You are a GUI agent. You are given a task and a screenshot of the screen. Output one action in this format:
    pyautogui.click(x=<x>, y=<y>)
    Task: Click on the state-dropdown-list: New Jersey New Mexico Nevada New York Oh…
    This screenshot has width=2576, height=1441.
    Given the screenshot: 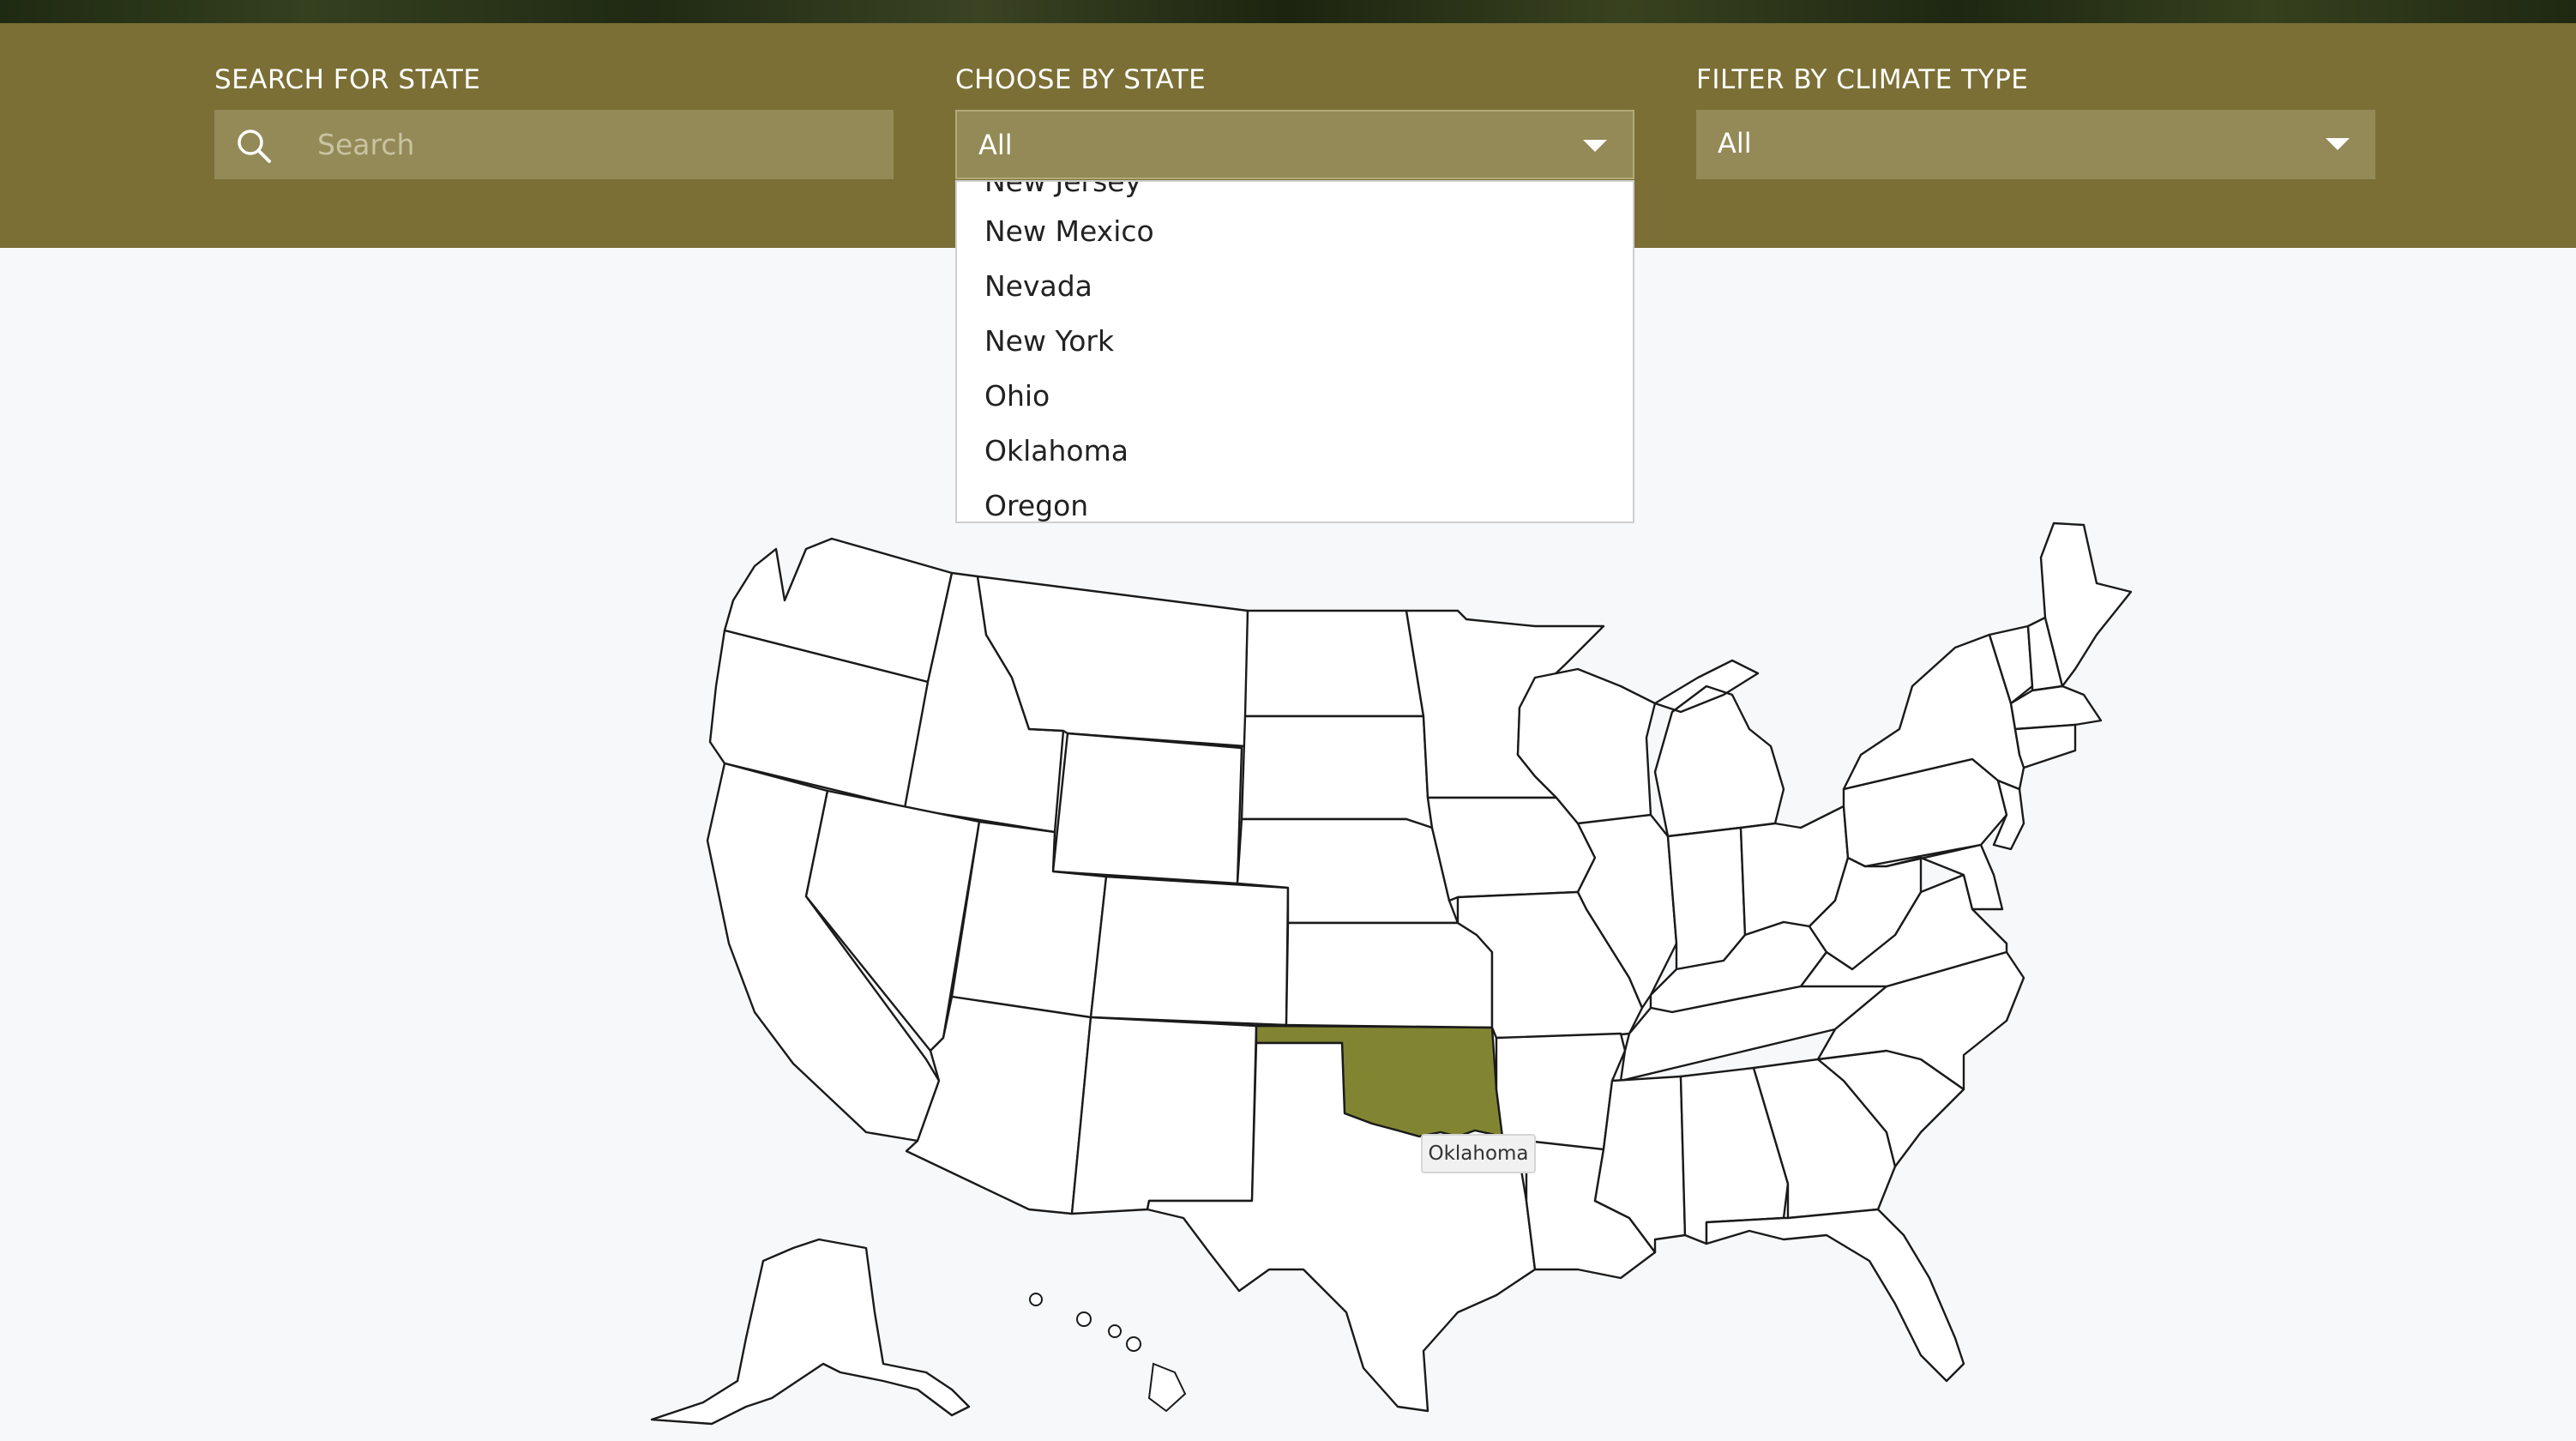 What is the action you would take?
    pyautogui.click(x=1294, y=351)
    